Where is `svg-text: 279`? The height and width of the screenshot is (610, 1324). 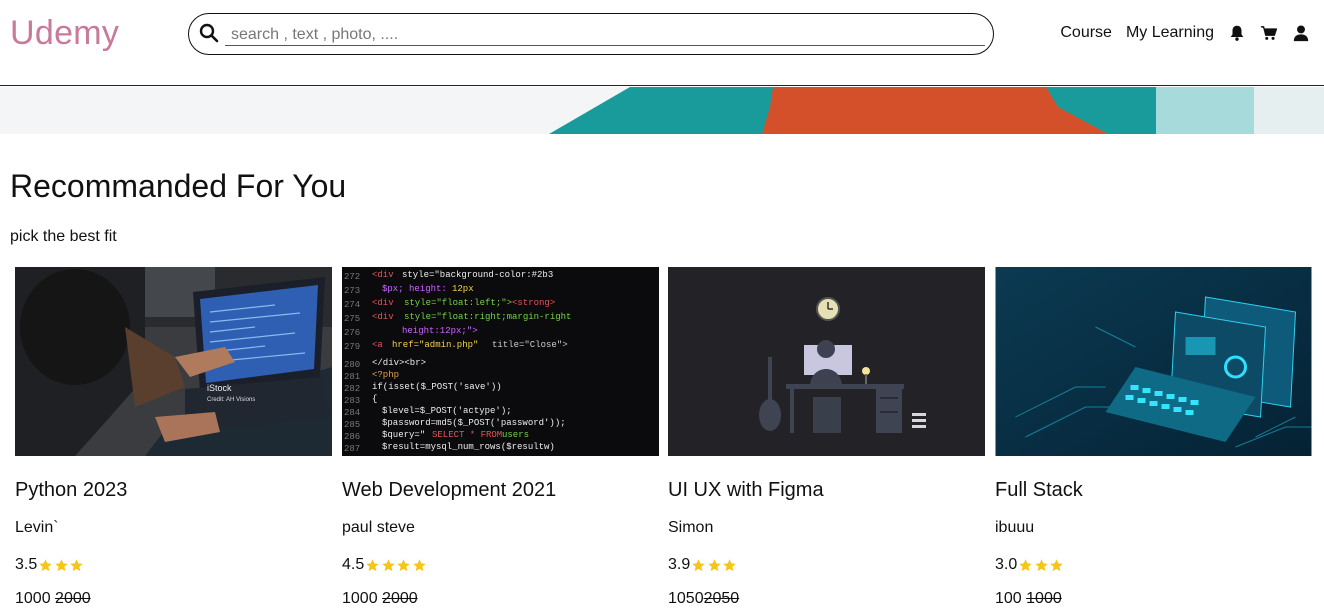 svg-text: 279 is located at coordinates (352, 347).